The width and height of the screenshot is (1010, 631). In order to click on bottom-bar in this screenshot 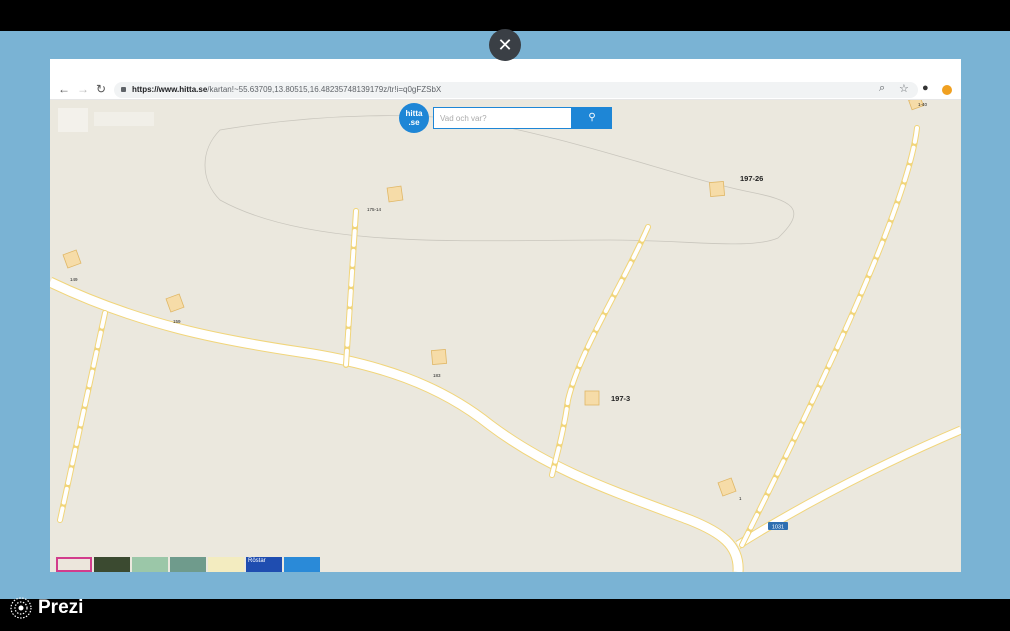, I will do `click(505, 615)`.